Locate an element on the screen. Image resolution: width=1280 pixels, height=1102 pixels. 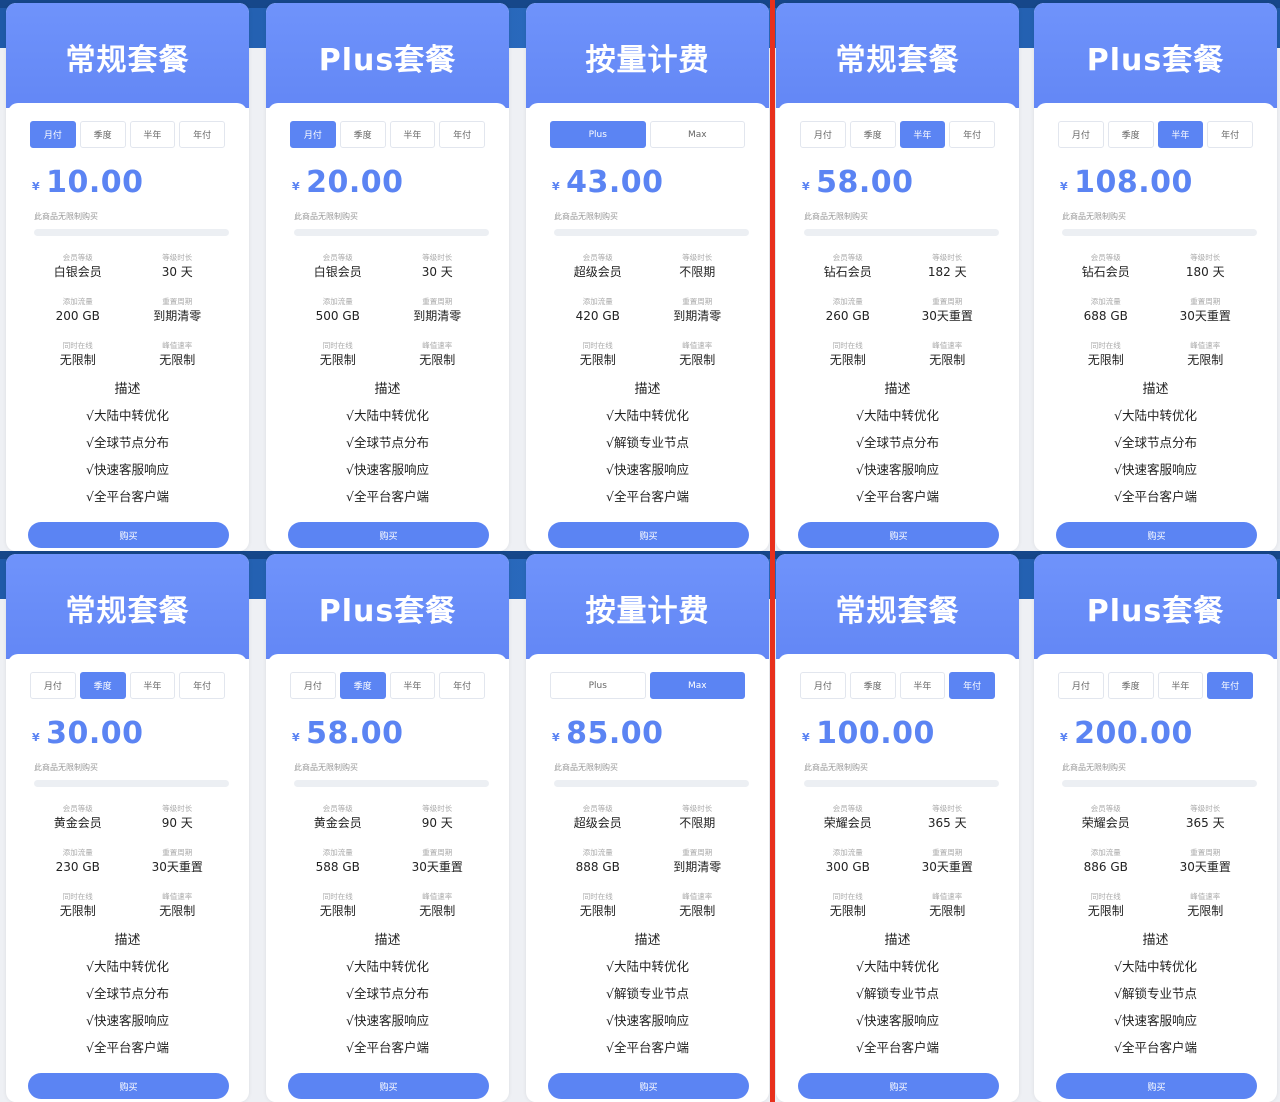
spec-level: 会员等级 钻石会员 is located at coordinates (1105, 266).